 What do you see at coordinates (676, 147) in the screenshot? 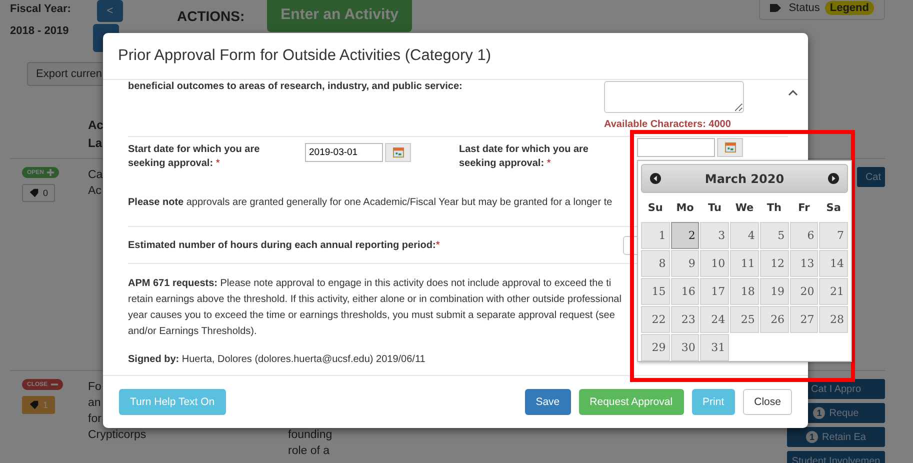
I see `last-date-field` at bounding box center [676, 147].